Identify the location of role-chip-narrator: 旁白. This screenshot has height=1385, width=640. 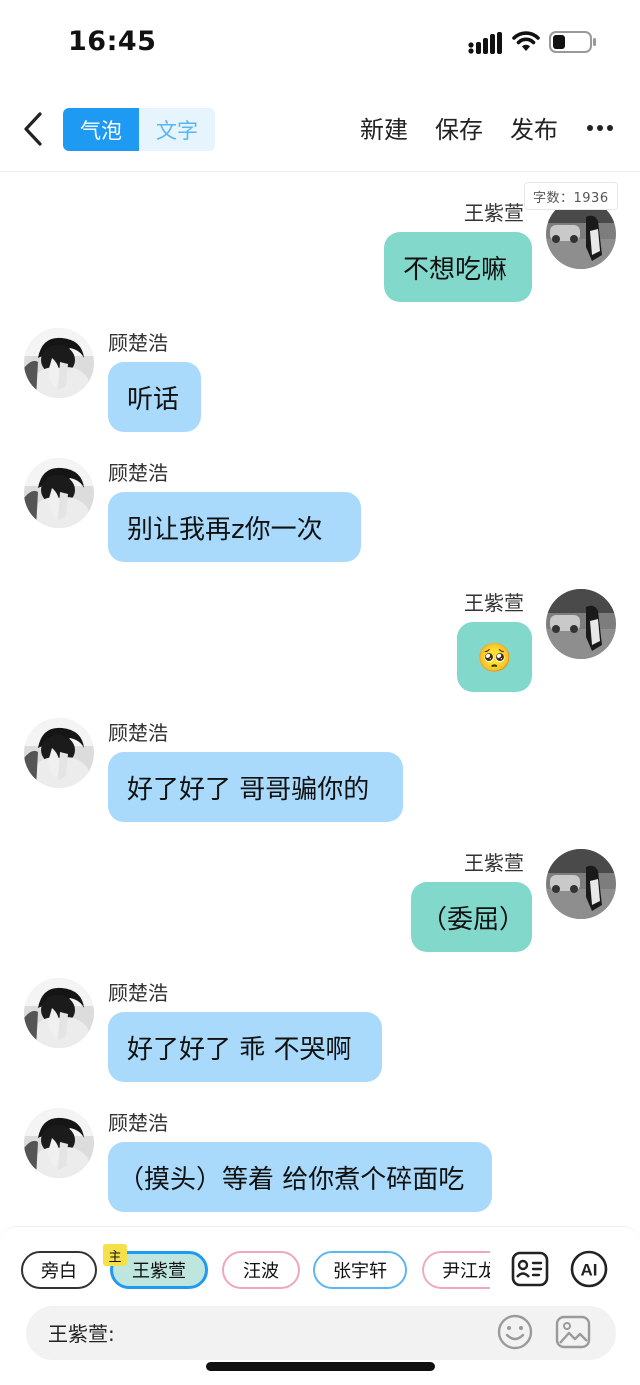
(59, 1270).